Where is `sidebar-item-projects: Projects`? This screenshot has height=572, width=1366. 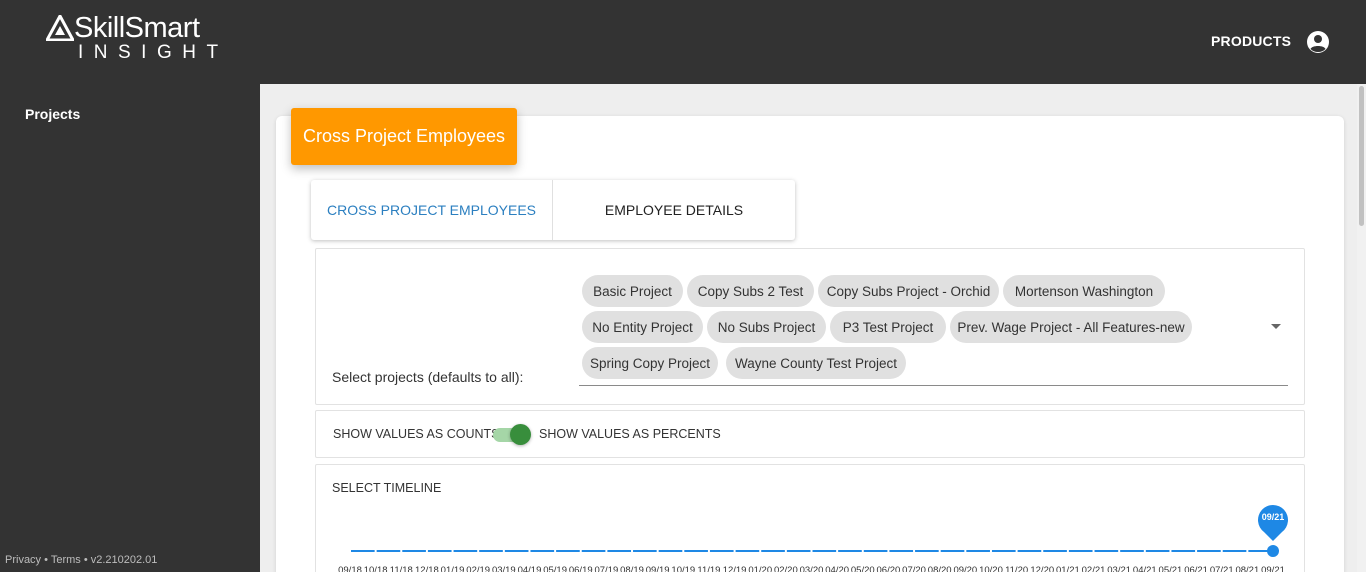
sidebar-item-projects: Projects is located at coordinates (52, 114).